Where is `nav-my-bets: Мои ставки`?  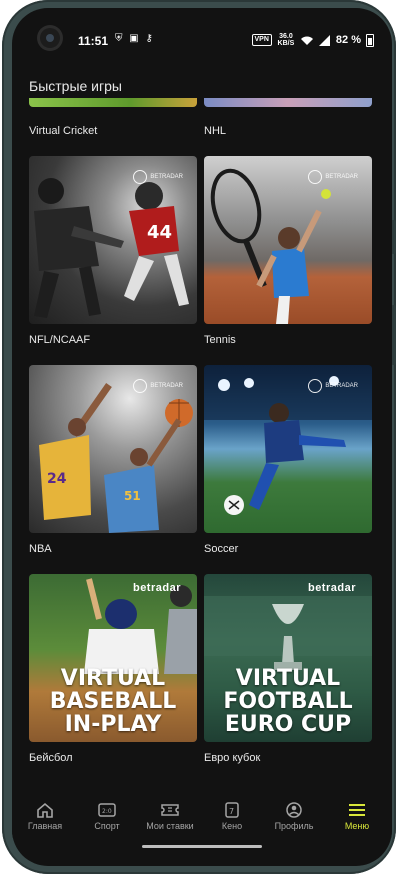 nav-my-bets: Мои ставки is located at coordinates (170, 813).